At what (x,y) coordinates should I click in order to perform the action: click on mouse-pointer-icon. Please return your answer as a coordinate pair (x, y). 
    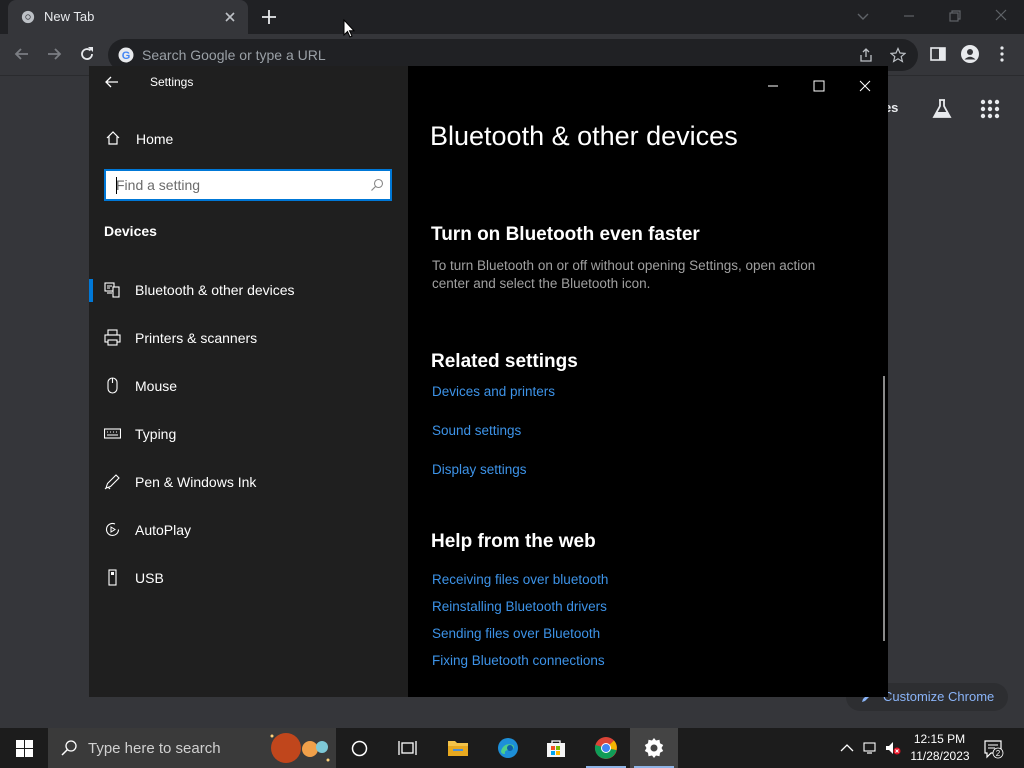
    Looking at the image, I should click on (349, 28).